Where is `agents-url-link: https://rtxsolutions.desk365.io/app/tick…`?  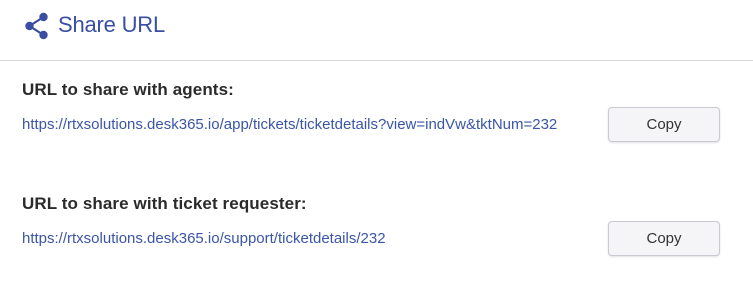 agents-url-link: https://rtxsolutions.desk365.io/app/tick… is located at coordinates (289, 125).